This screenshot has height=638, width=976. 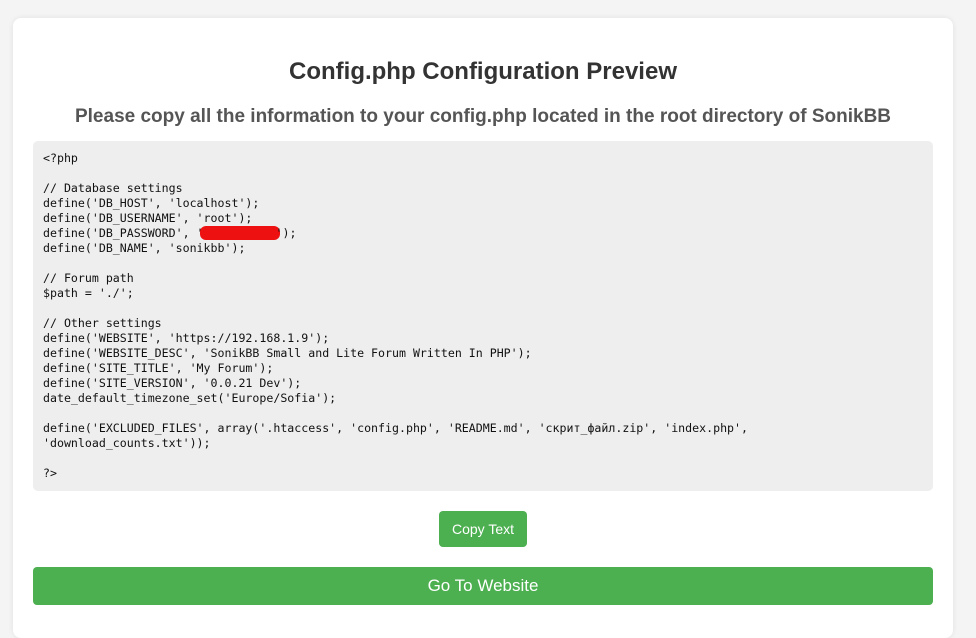 What do you see at coordinates (113, 188) in the screenshot?
I see `code-line: // Database settings` at bounding box center [113, 188].